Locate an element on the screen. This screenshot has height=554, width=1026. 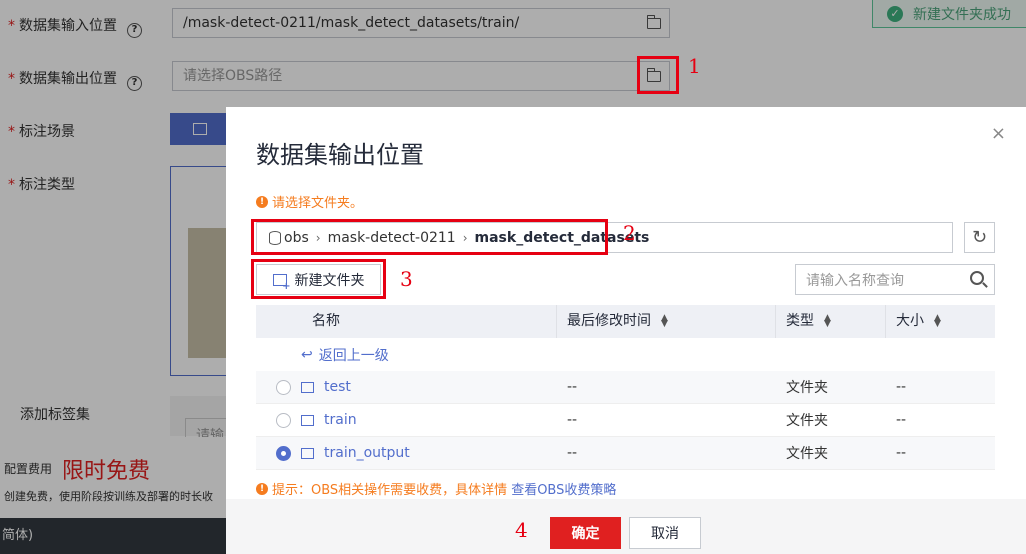
search-input: 请输入名称查询 is located at coordinates (895, 279).